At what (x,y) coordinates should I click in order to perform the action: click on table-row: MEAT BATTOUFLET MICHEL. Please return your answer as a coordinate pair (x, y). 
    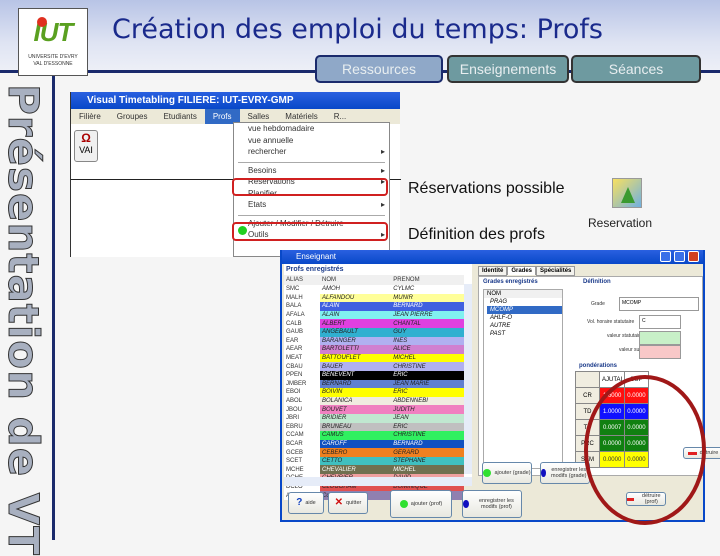
    Looking at the image, I should click on (374, 358).